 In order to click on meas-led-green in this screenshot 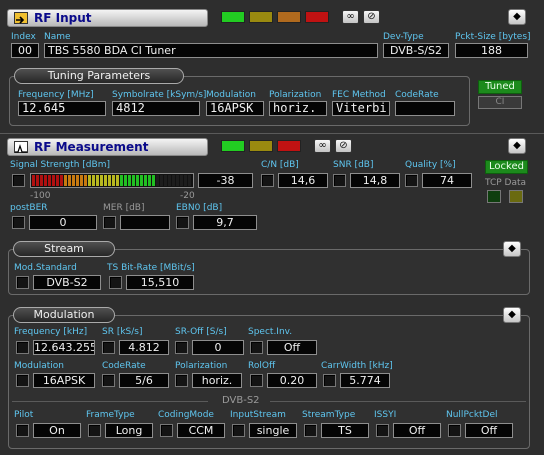, I will do `click(233, 146)`.